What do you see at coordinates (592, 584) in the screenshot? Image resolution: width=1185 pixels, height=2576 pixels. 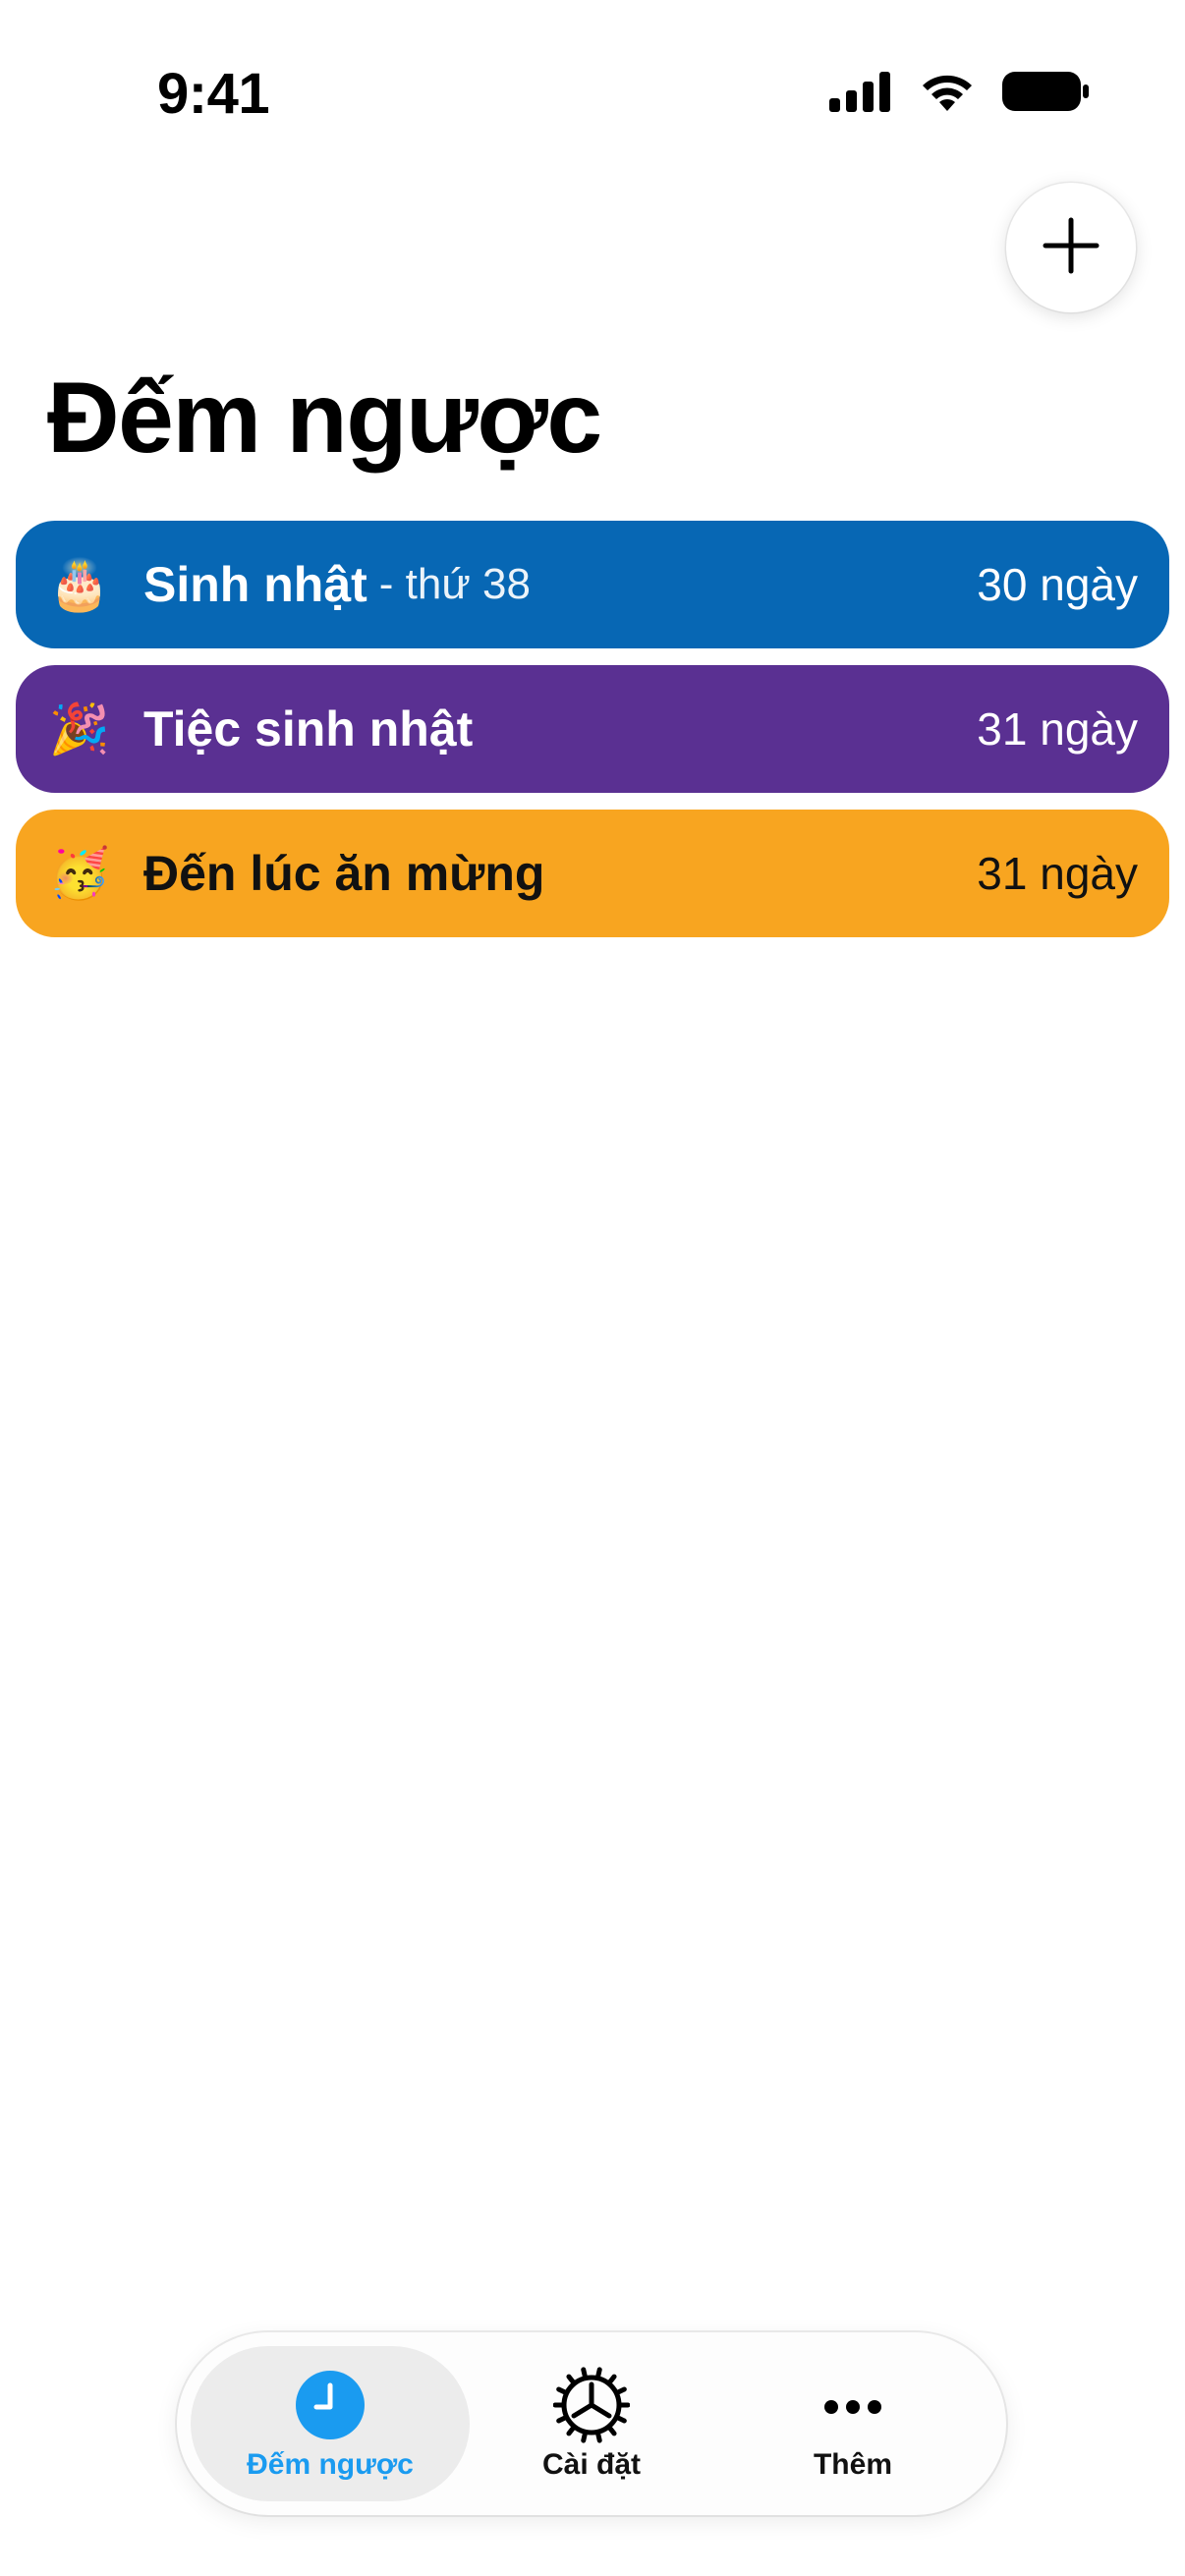 I see `countdown-item-birthday: 🎂 Sinh nhật - thứ 38 30 ngày` at bounding box center [592, 584].